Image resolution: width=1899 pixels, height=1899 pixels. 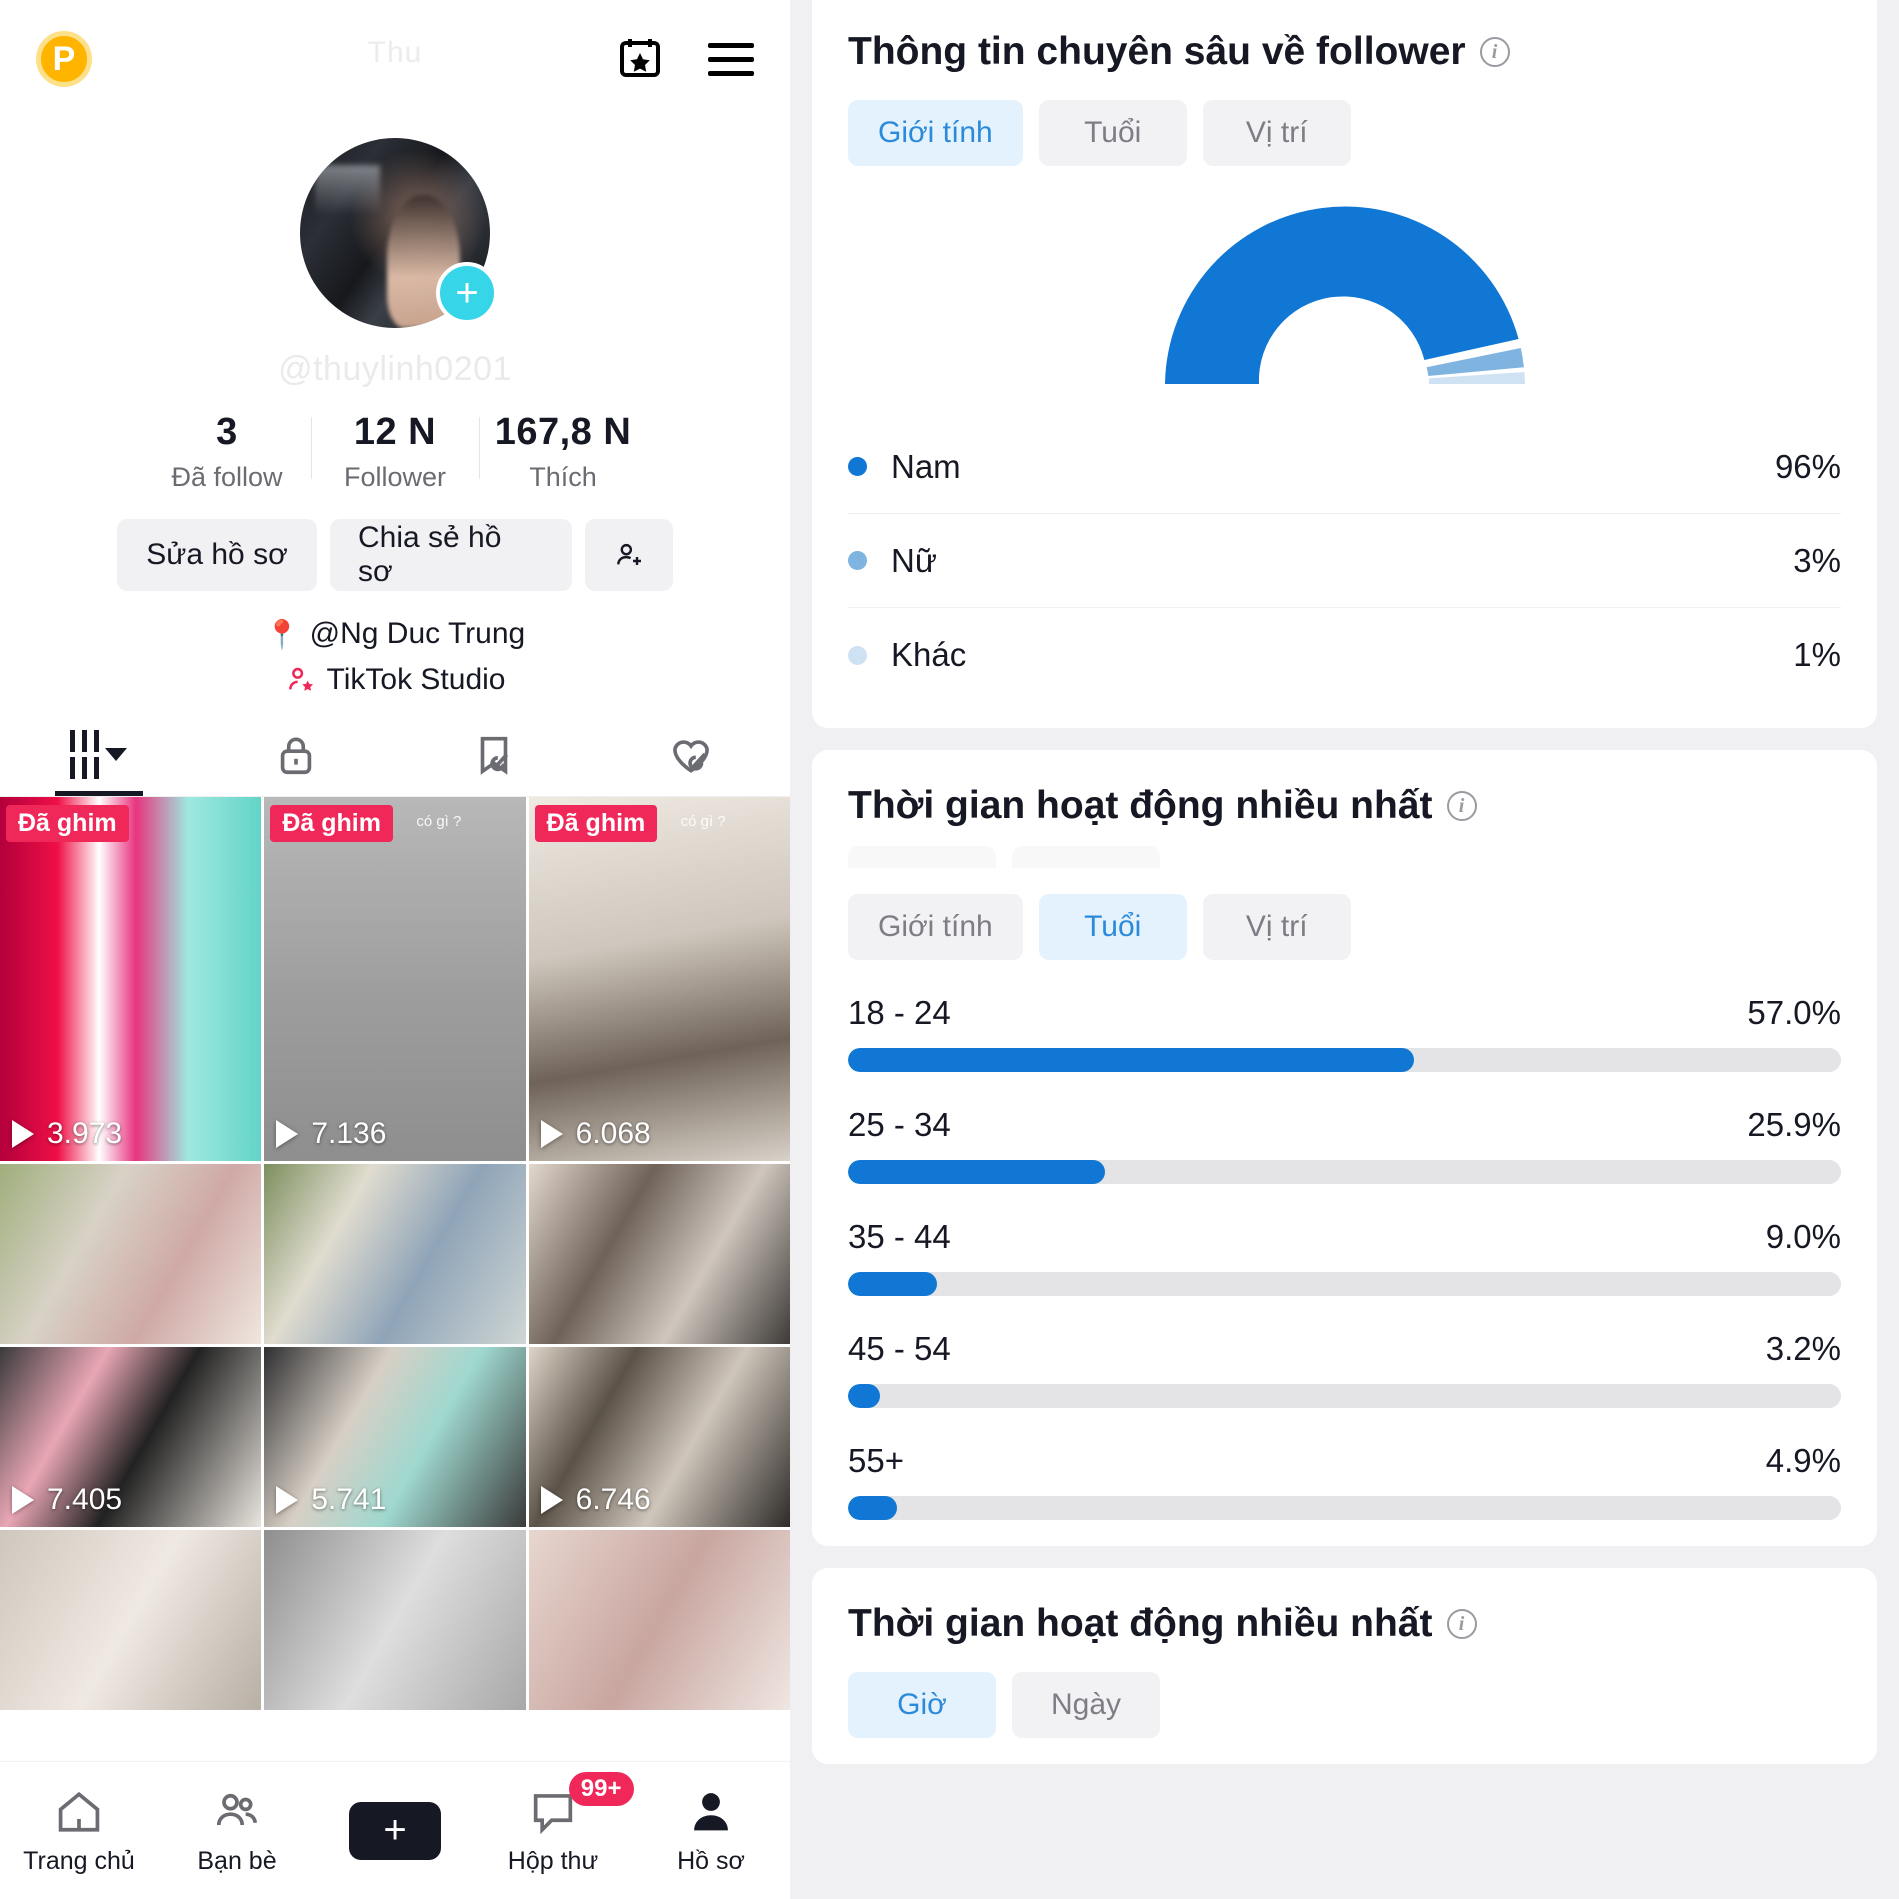 What do you see at coordinates (857, 466) in the screenshot?
I see `legend-dot-nam` at bounding box center [857, 466].